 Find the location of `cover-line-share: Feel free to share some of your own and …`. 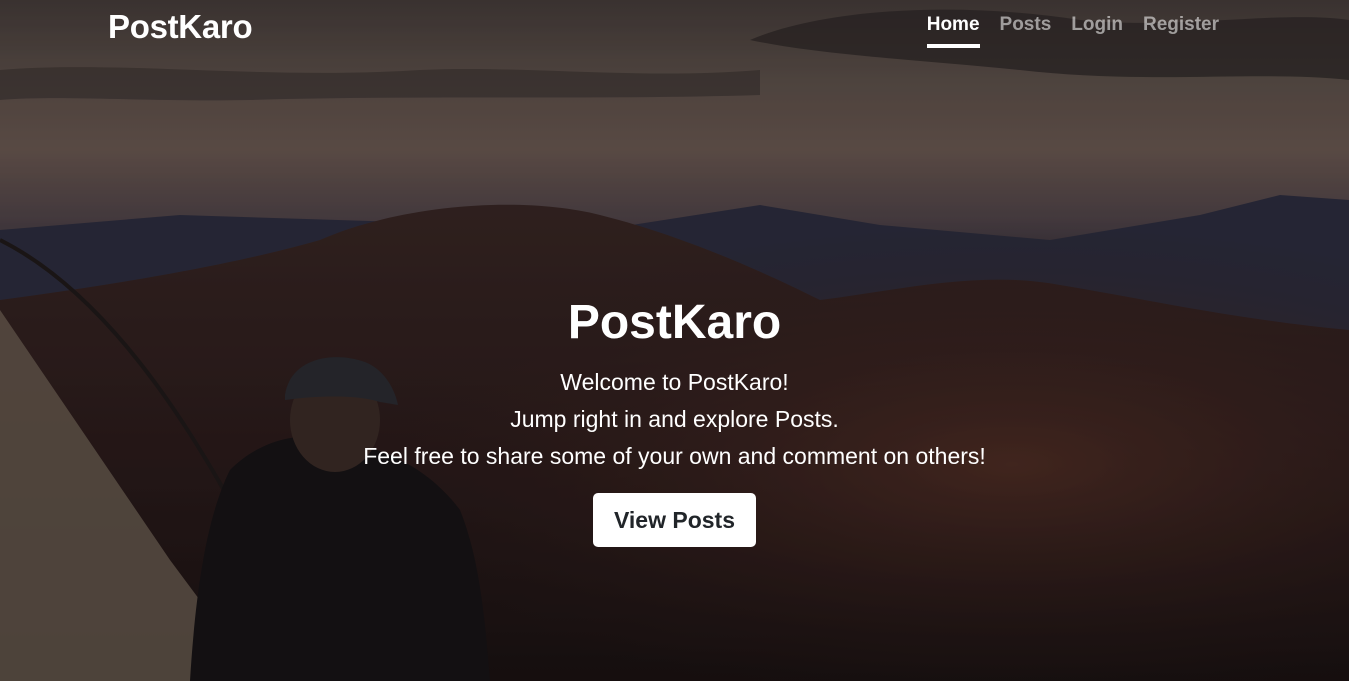

cover-line-share: Feel free to share some of your own and … is located at coordinates (674, 456).